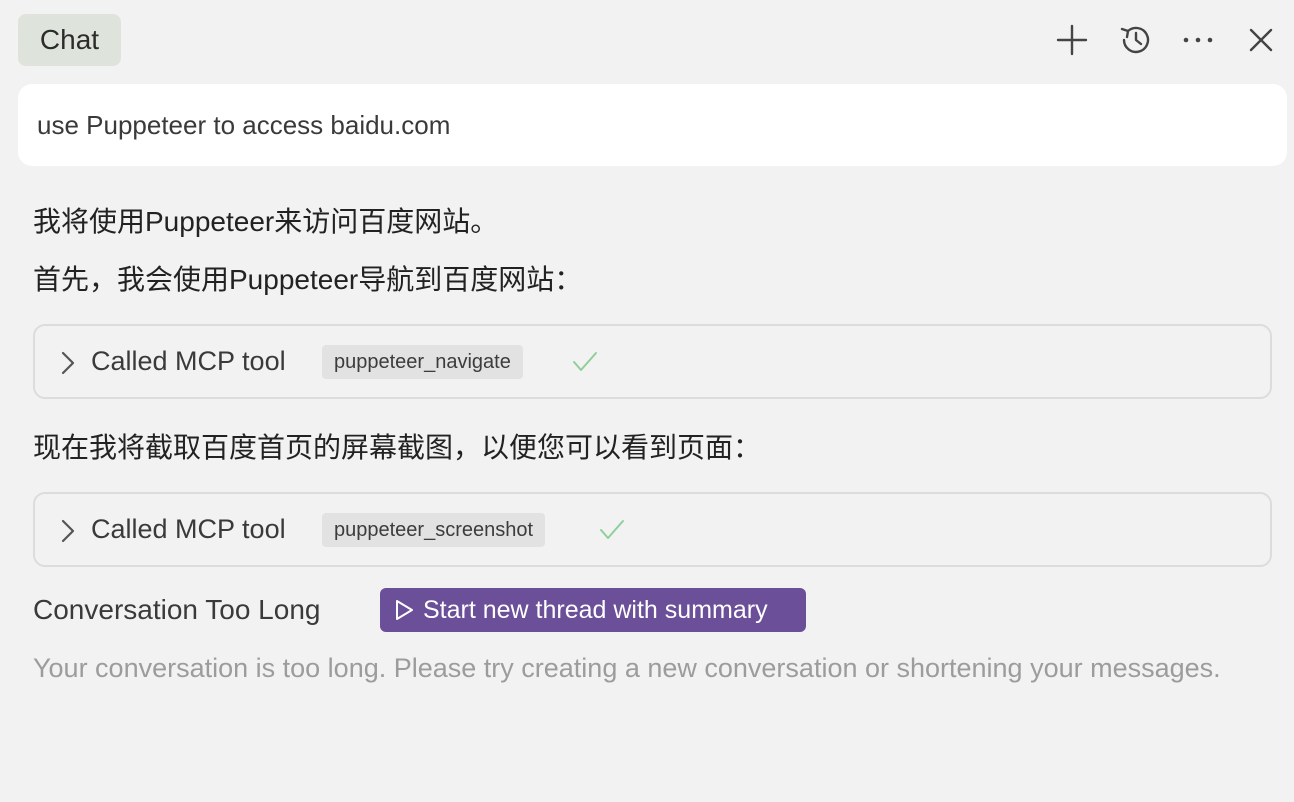 Image resolution: width=1294 pixels, height=802 pixels. What do you see at coordinates (422, 362) in the screenshot?
I see `tool-name-badge: puppeteer_navigate` at bounding box center [422, 362].